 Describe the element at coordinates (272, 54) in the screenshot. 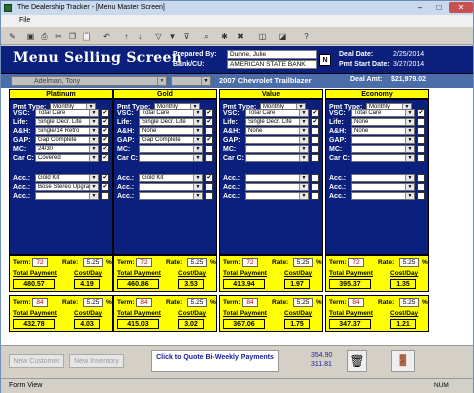

I see `prepared-by-field: Dunne, Julie` at that location.